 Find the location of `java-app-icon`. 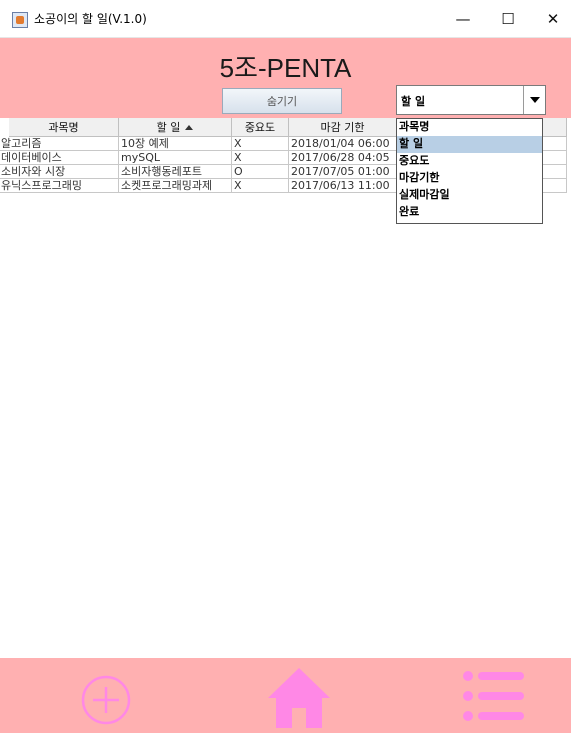

java-app-icon is located at coordinates (20, 20).